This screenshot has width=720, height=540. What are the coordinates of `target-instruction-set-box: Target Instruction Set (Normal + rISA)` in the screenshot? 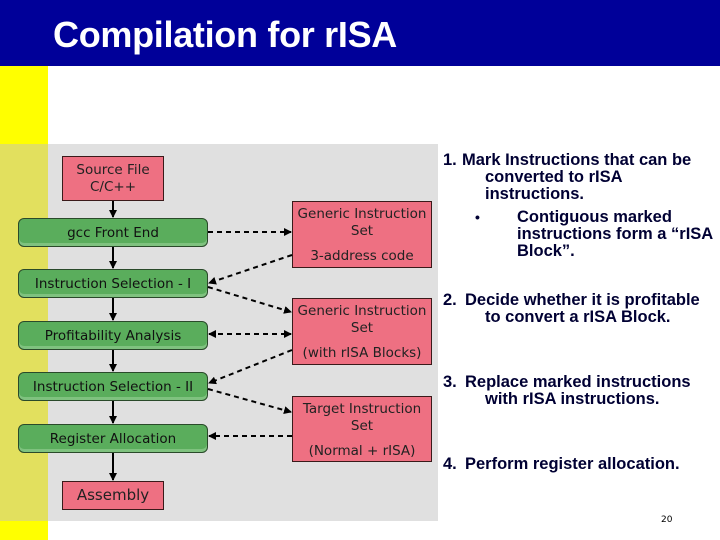 It's located at (362, 429).